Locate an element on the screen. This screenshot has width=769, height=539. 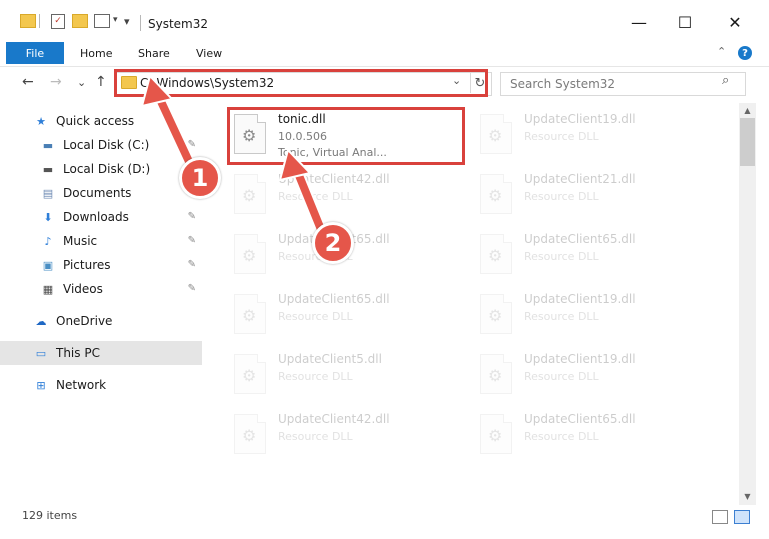
step-1-badge: 1 is located at coordinates (200, 178).